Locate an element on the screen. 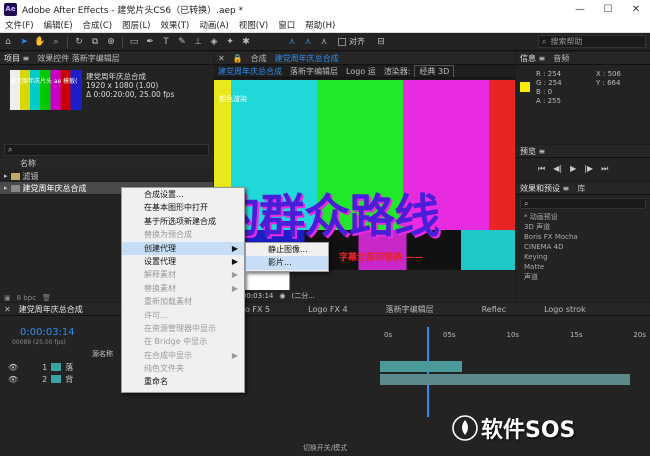 This screenshot has height=456, width=650. col-name-header: 名称 is located at coordinates (28, 163).